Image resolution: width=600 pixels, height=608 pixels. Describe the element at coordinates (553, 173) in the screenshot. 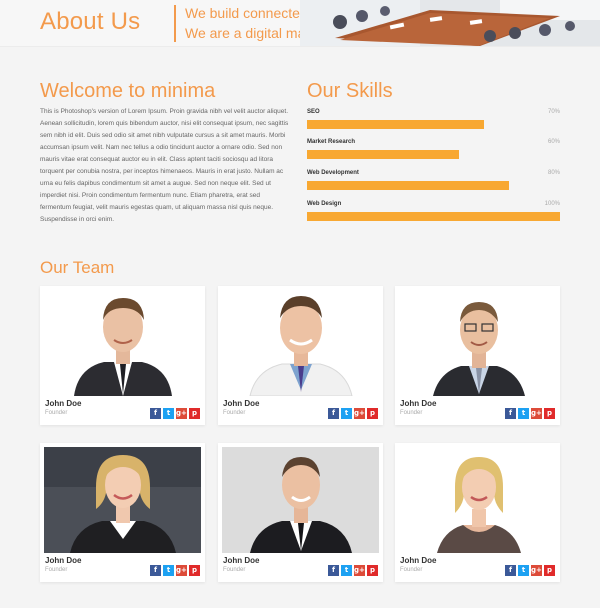

I see `skill-percent: 80%` at that location.